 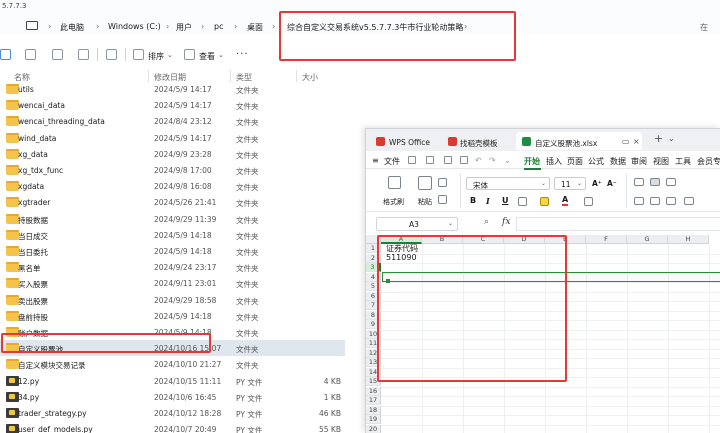 What do you see at coordinates (156, 56) in the screenshot?
I see `sort-button: 排序` at bounding box center [156, 56].